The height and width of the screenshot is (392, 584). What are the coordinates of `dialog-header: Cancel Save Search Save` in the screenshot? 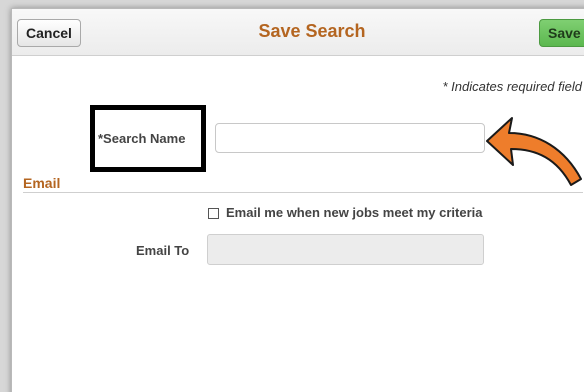 It's located at (298, 32).